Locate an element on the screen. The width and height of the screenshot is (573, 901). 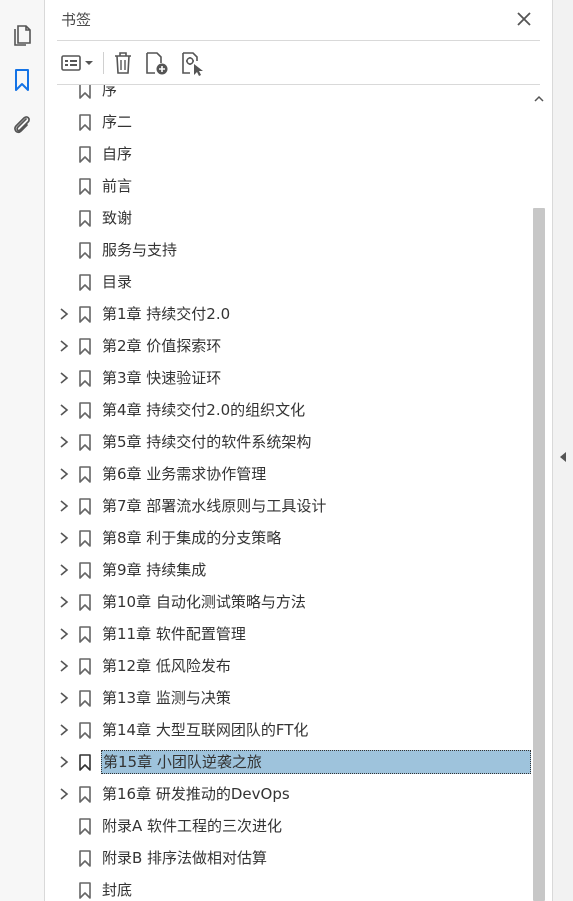
new-bookmark-icon is located at coordinates (157, 63).